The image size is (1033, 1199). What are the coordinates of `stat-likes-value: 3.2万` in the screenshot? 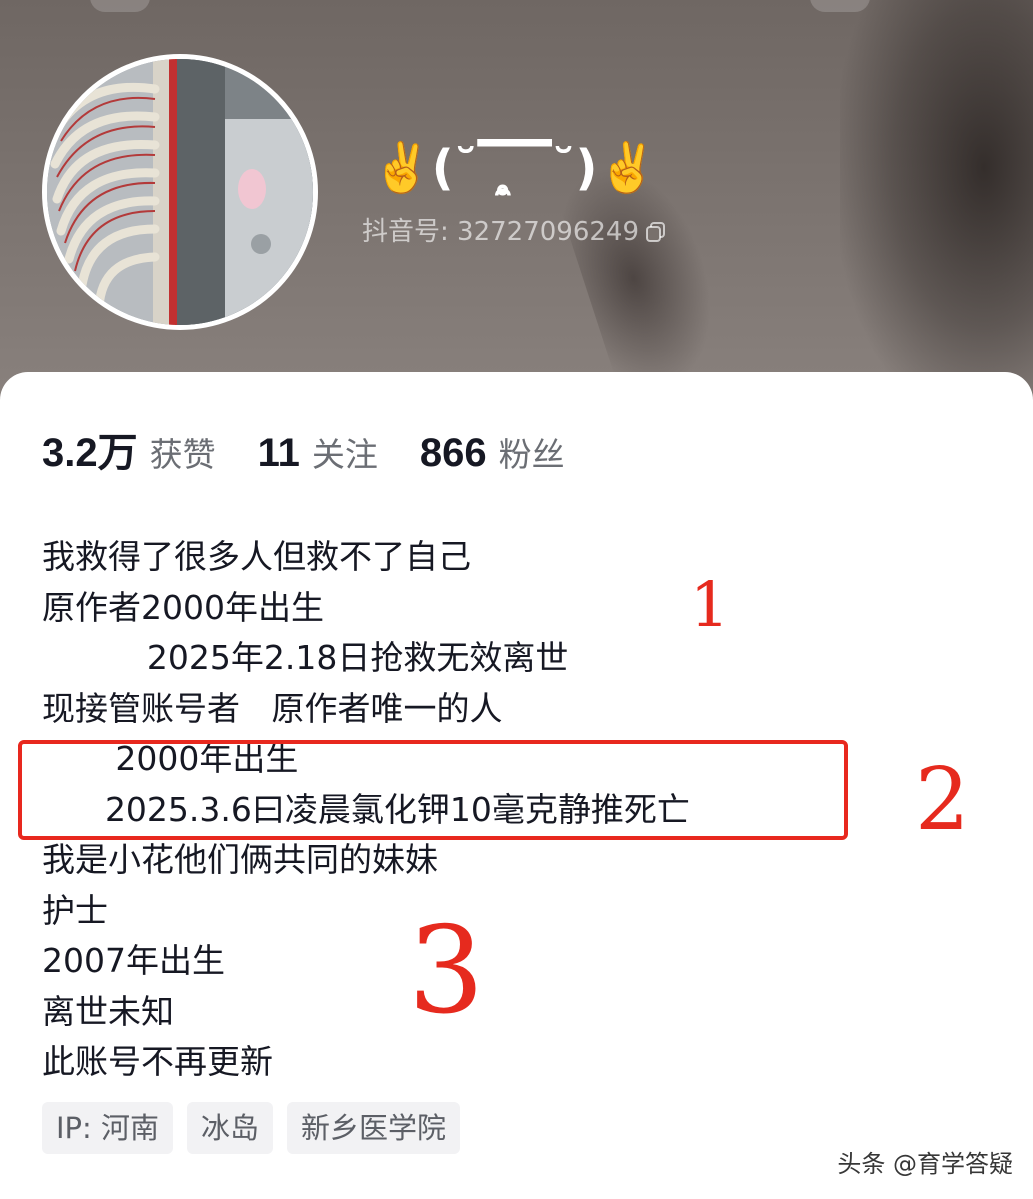 It's located at (90, 453).